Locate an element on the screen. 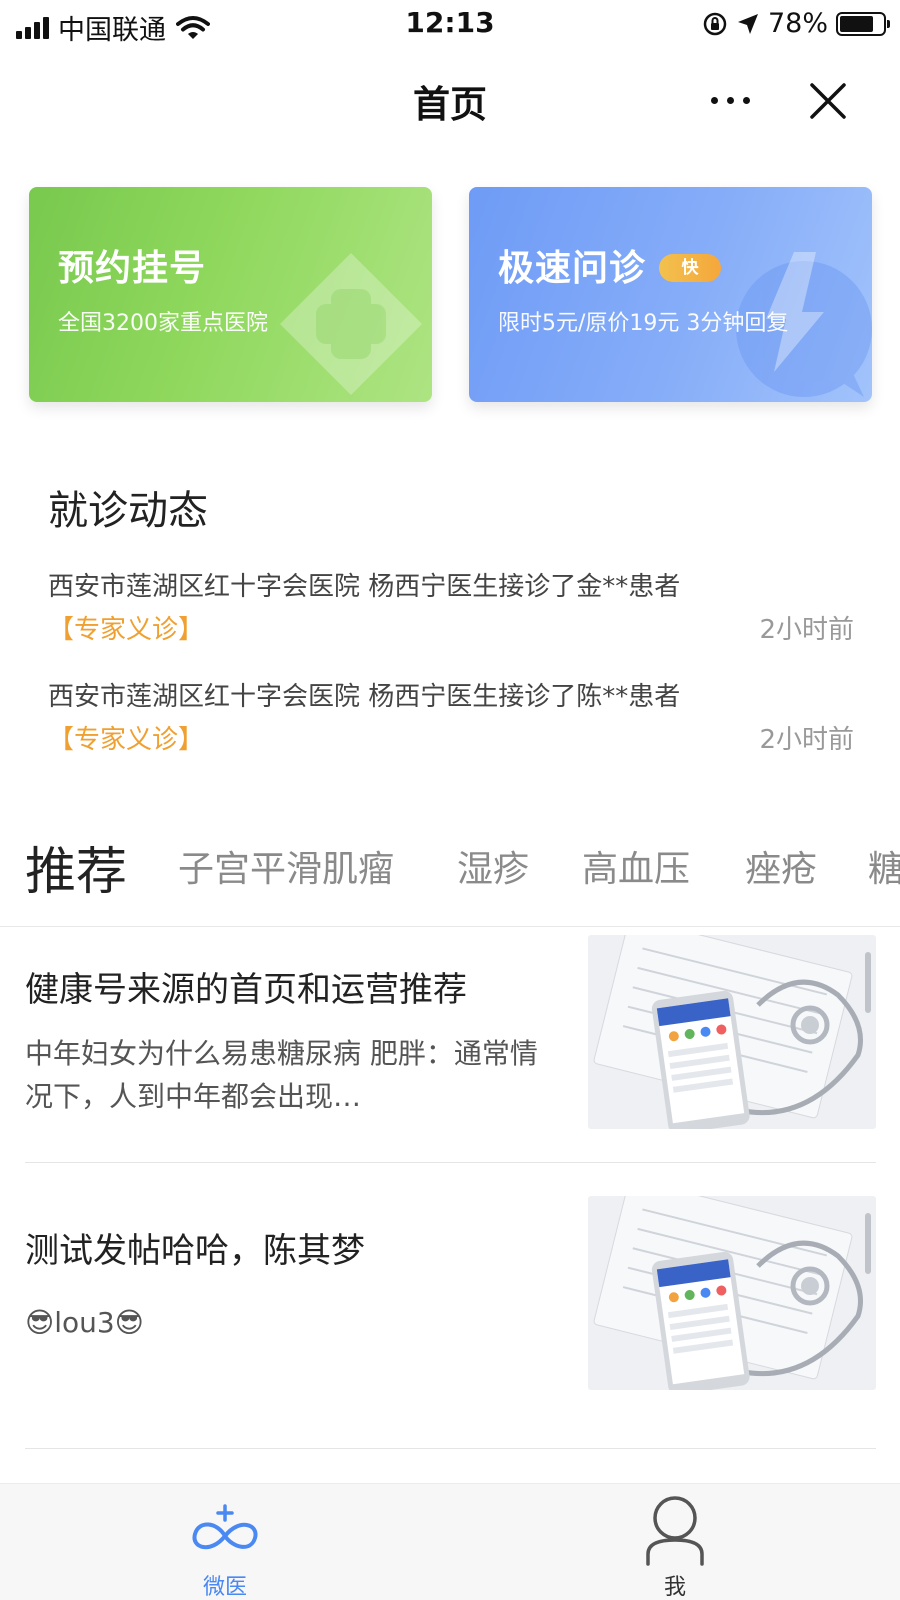  nav-bar: 首页 is located at coordinates (450, 100).